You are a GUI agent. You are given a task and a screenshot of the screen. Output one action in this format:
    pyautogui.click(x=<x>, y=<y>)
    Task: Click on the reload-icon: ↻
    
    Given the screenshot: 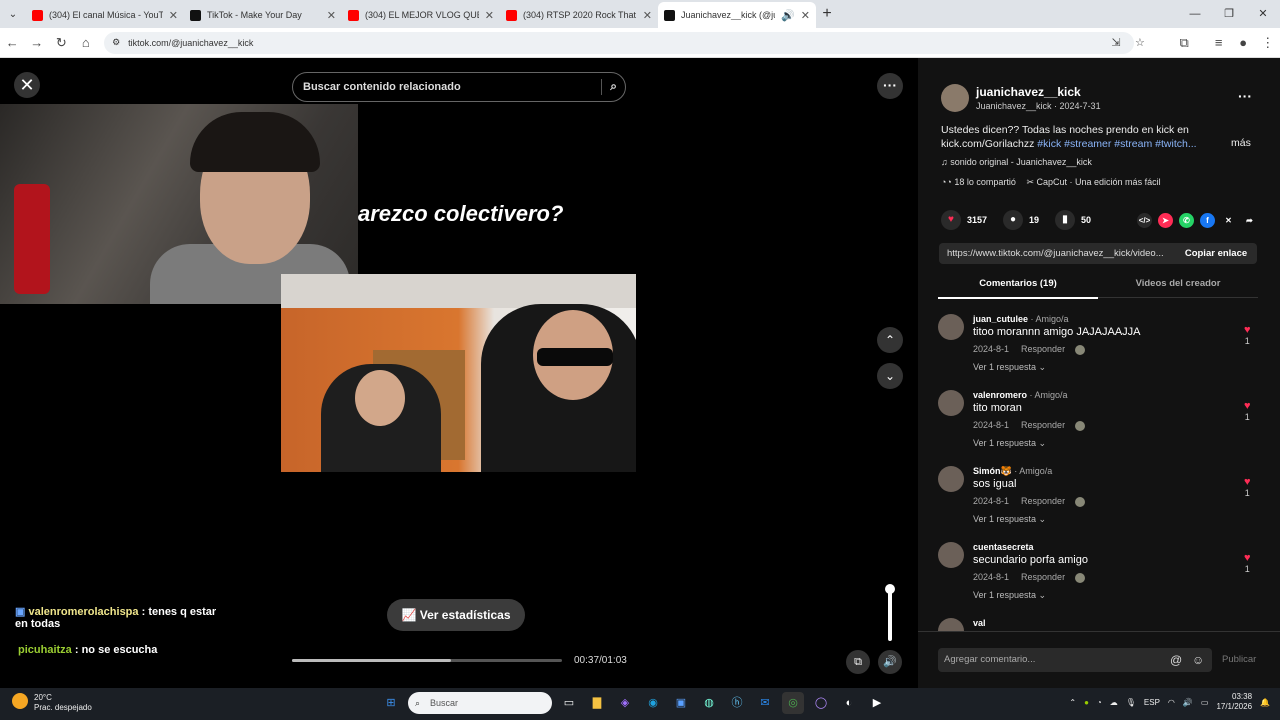 What is the action you would take?
    pyautogui.click(x=61, y=43)
    